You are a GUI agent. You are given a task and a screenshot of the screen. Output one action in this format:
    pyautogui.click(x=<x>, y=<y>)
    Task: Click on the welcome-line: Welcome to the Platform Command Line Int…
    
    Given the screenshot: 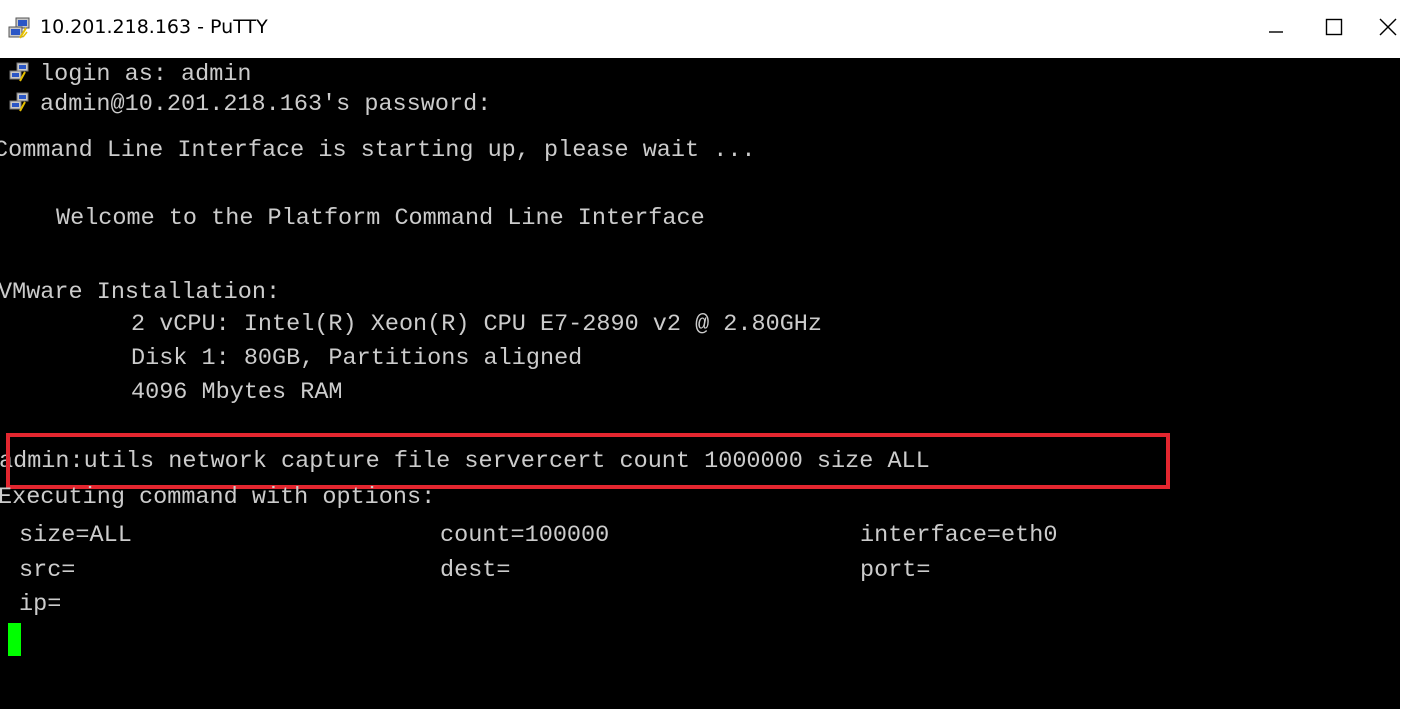 What is the action you would take?
    pyautogui.click(x=380, y=218)
    